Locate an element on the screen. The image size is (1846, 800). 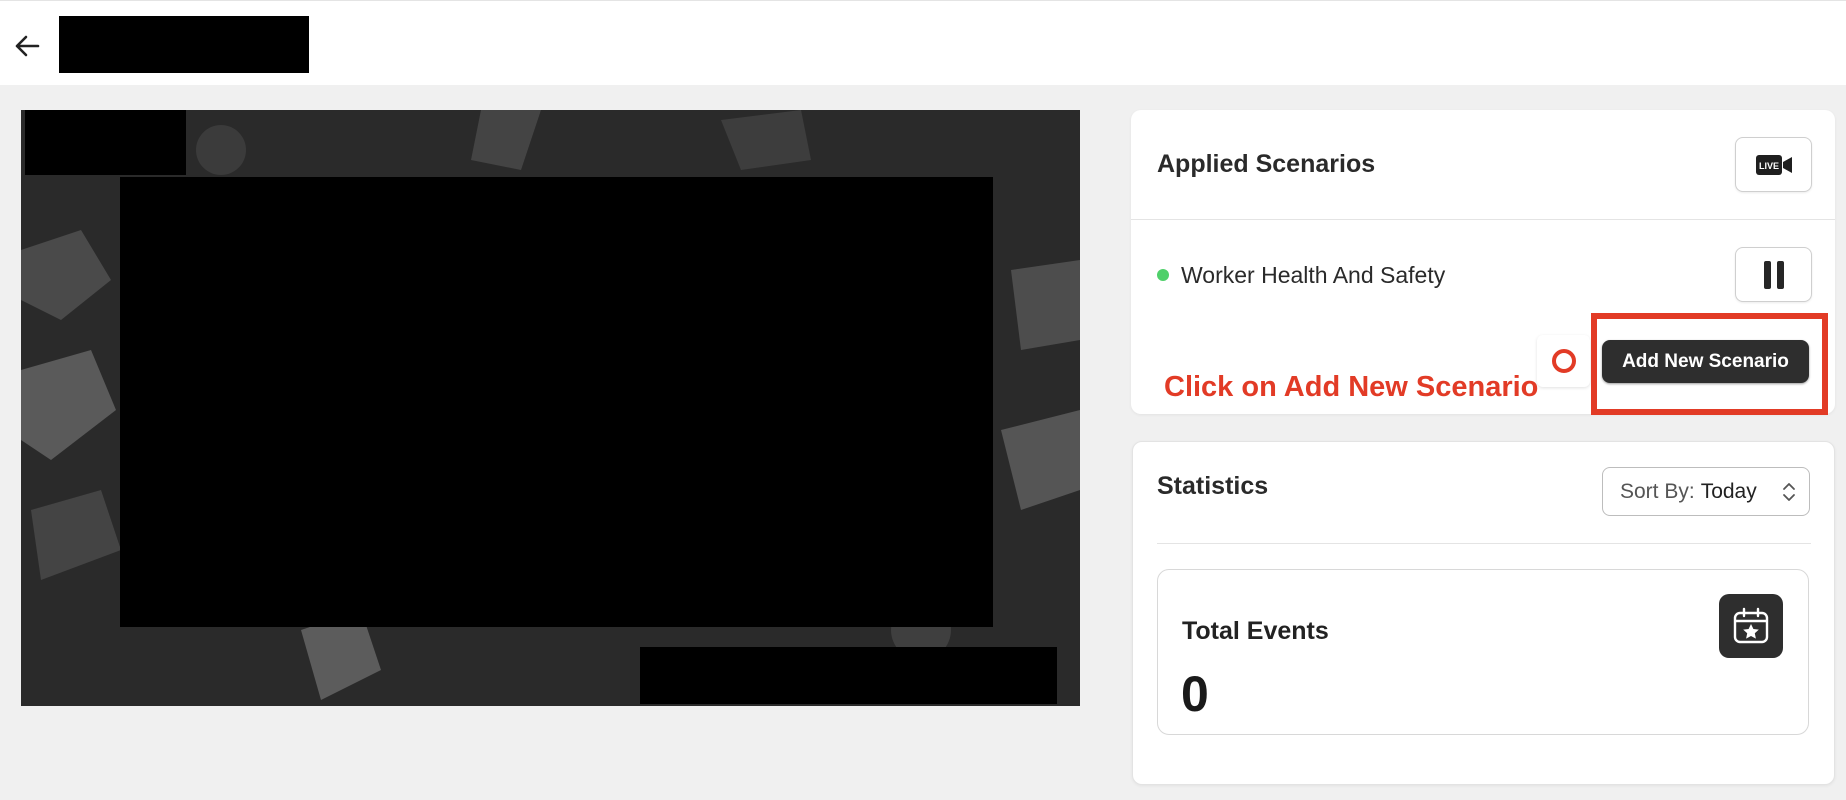
total-events-card: Total Events 0 is located at coordinates (1483, 652).